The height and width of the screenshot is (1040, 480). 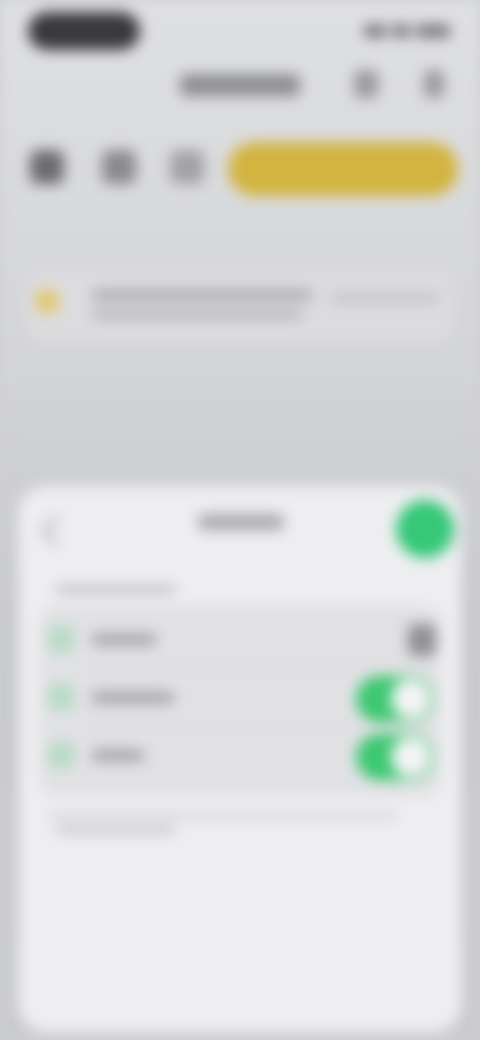 I want to click on notice-banner, so click(x=240, y=306).